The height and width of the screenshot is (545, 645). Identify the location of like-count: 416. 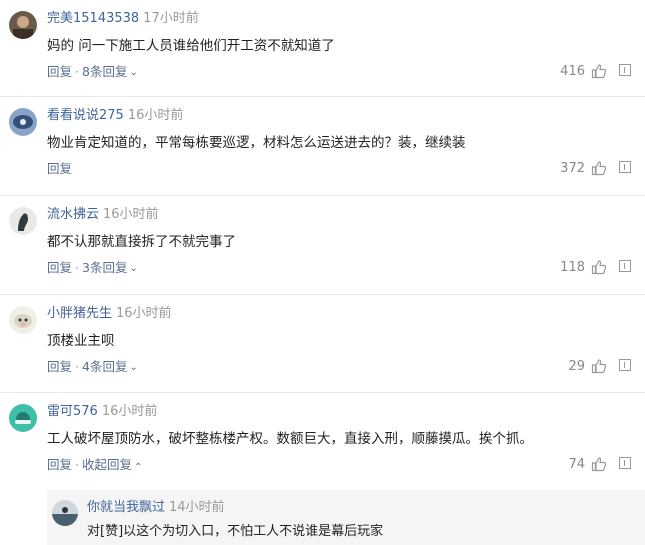
(572, 71).